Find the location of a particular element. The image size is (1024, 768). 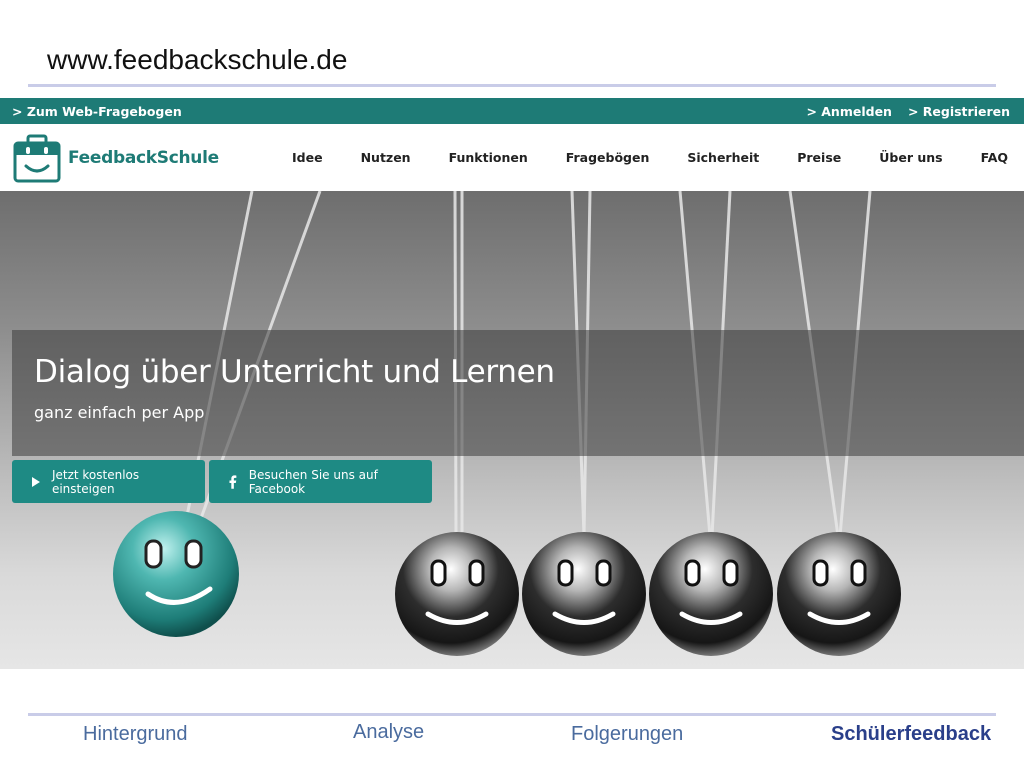

briefcase-smile-icon is located at coordinates (37, 158).